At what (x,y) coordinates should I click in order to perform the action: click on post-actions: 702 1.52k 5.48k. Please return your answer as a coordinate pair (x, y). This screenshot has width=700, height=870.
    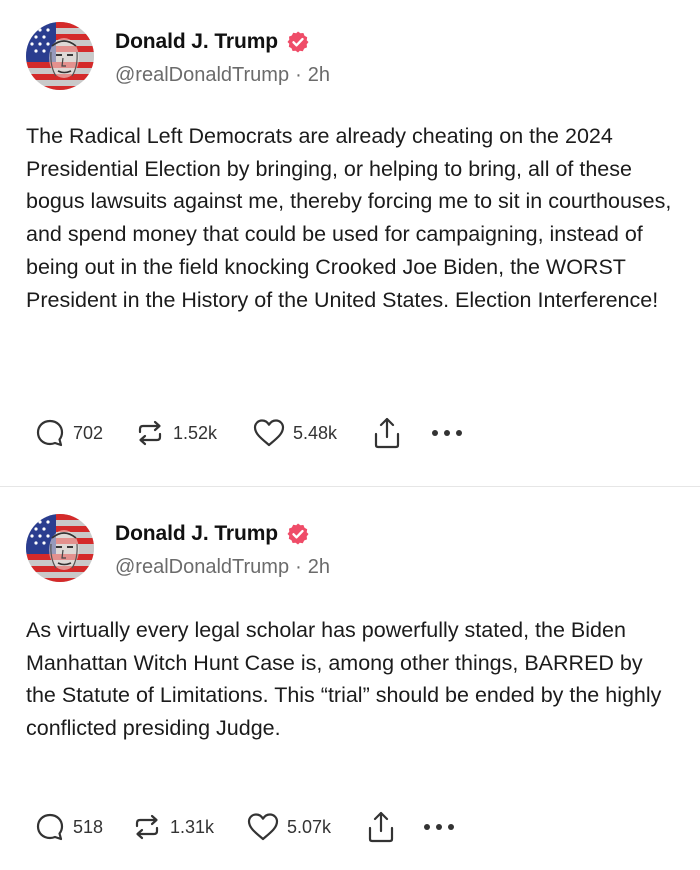
    Looking at the image, I should click on (252, 433).